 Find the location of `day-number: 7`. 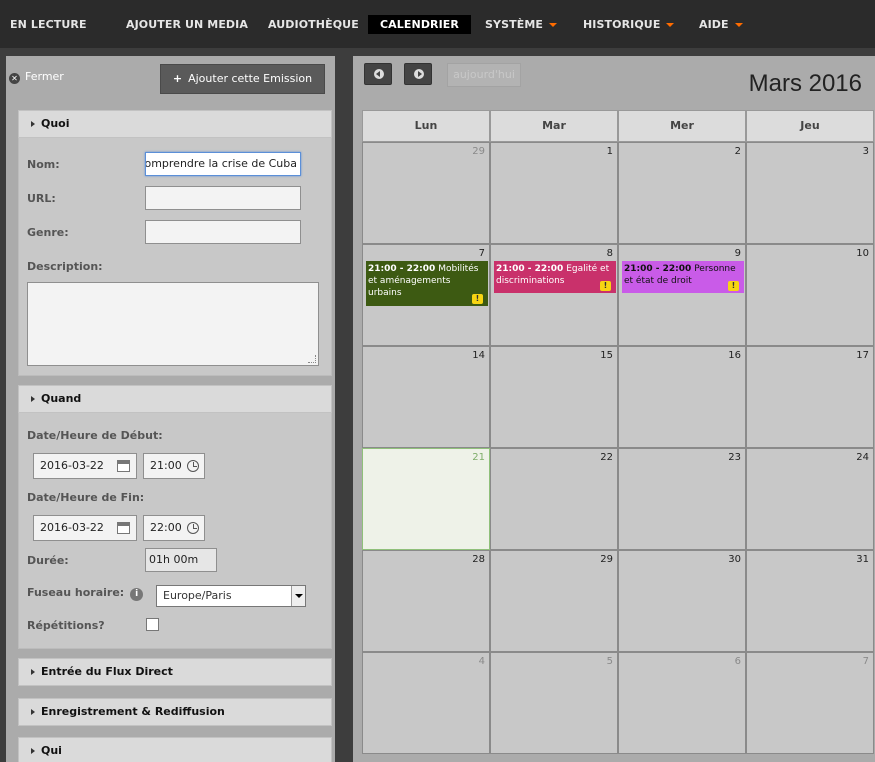

day-number: 7 is located at coordinates (481, 253).